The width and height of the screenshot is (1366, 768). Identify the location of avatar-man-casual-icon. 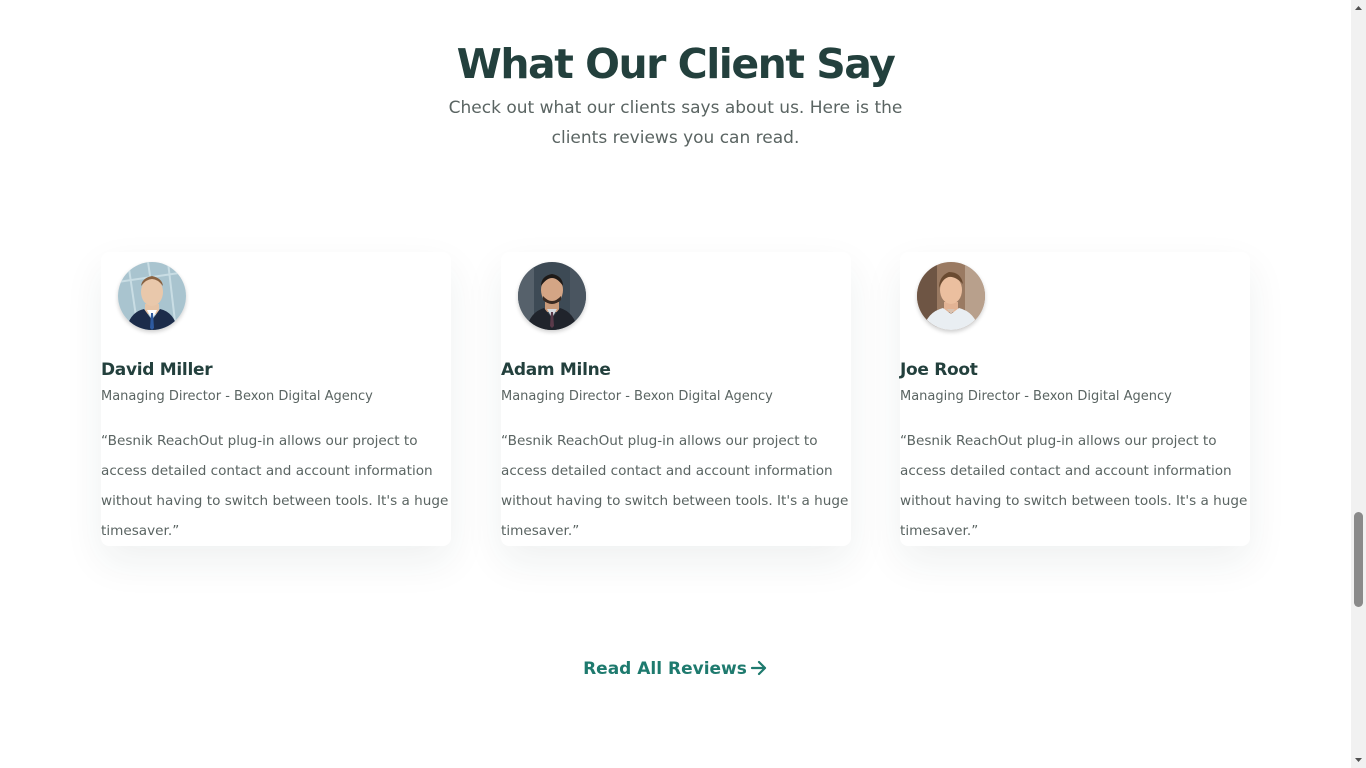
(951, 296).